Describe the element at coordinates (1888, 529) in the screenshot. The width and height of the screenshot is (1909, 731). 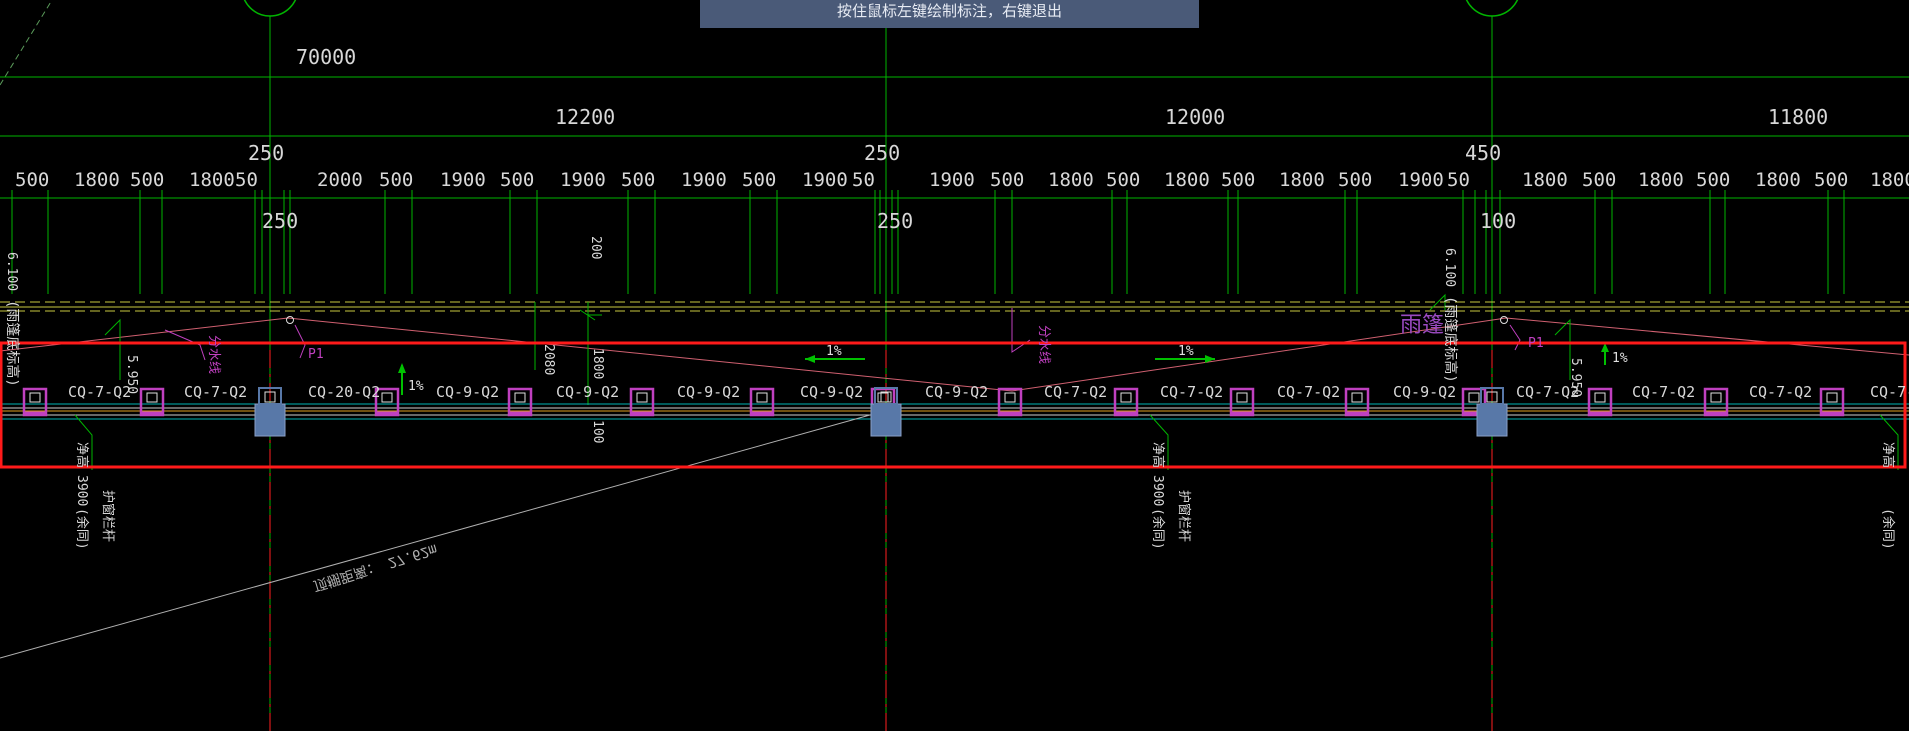
I see `rest-same-3: (余同)` at that location.